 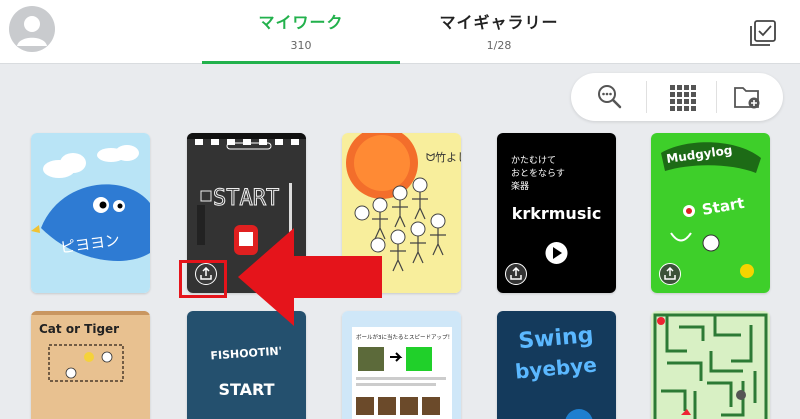 I want to click on work-thumbnail-speedup: ボールが3に当たるとスピードアップ！, so click(x=401, y=365).